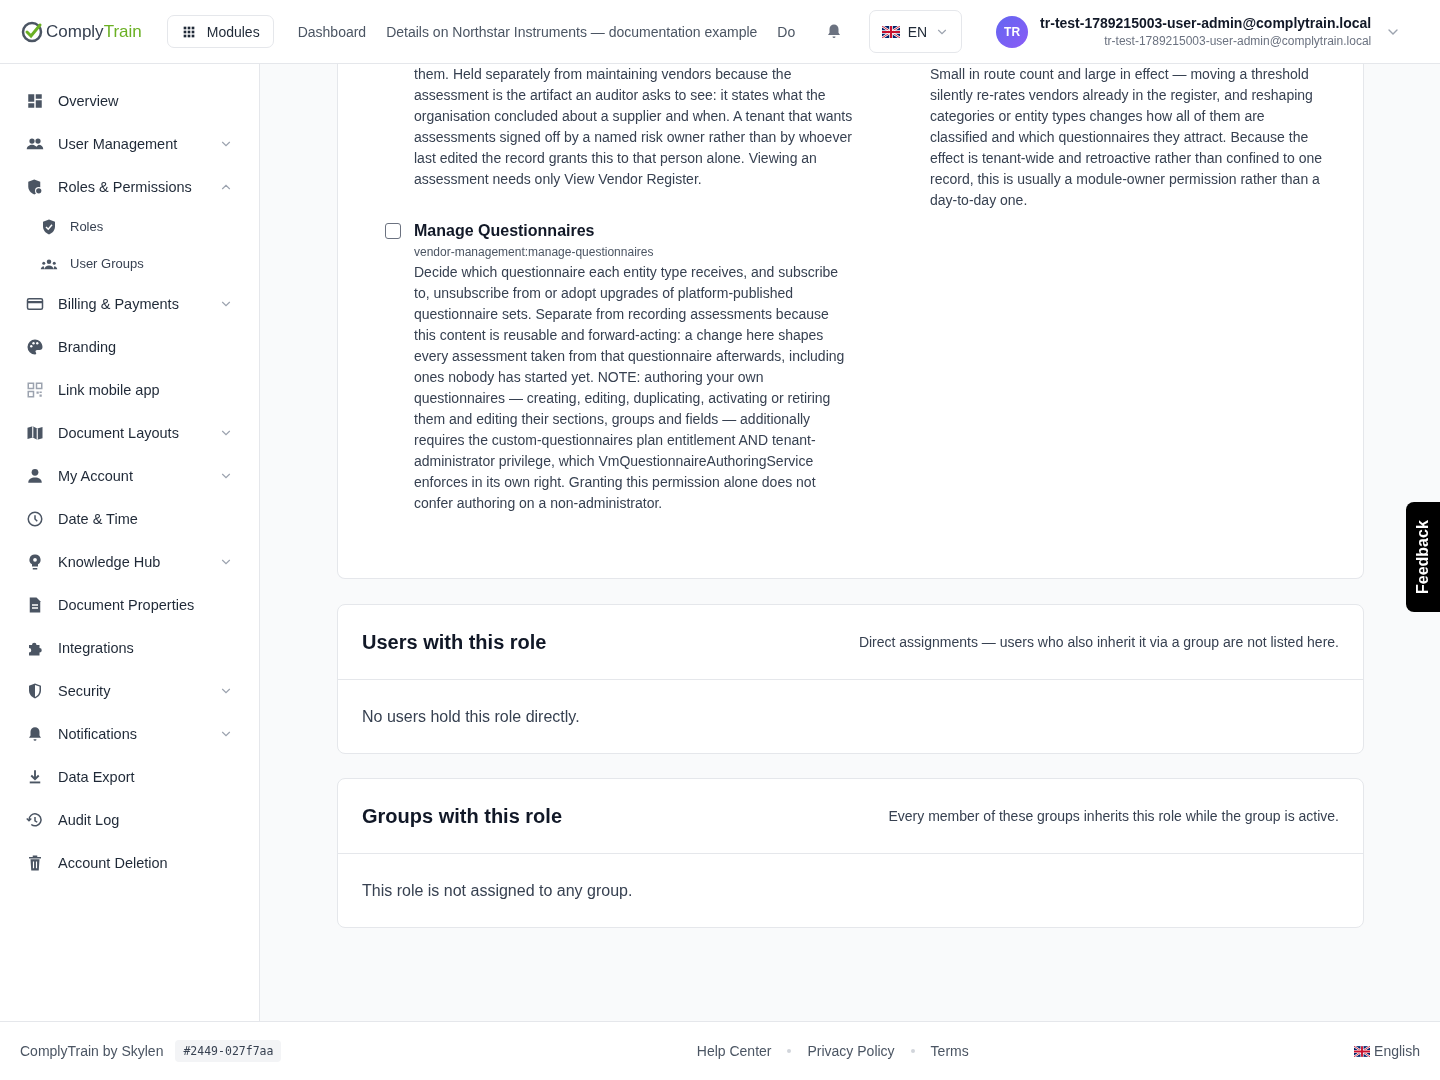 This screenshot has height=1080, width=1440. What do you see at coordinates (94, 31) in the screenshot?
I see `logo-text: ComplyTrain` at bounding box center [94, 31].